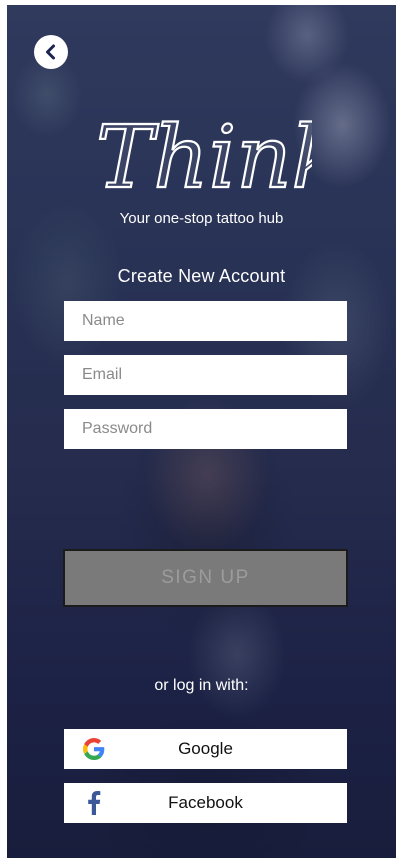 The width and height of the screenshot is (403, 863). Describe the element at coordinates (94, 749) in the screenshot. I see `google-icon` at that location.